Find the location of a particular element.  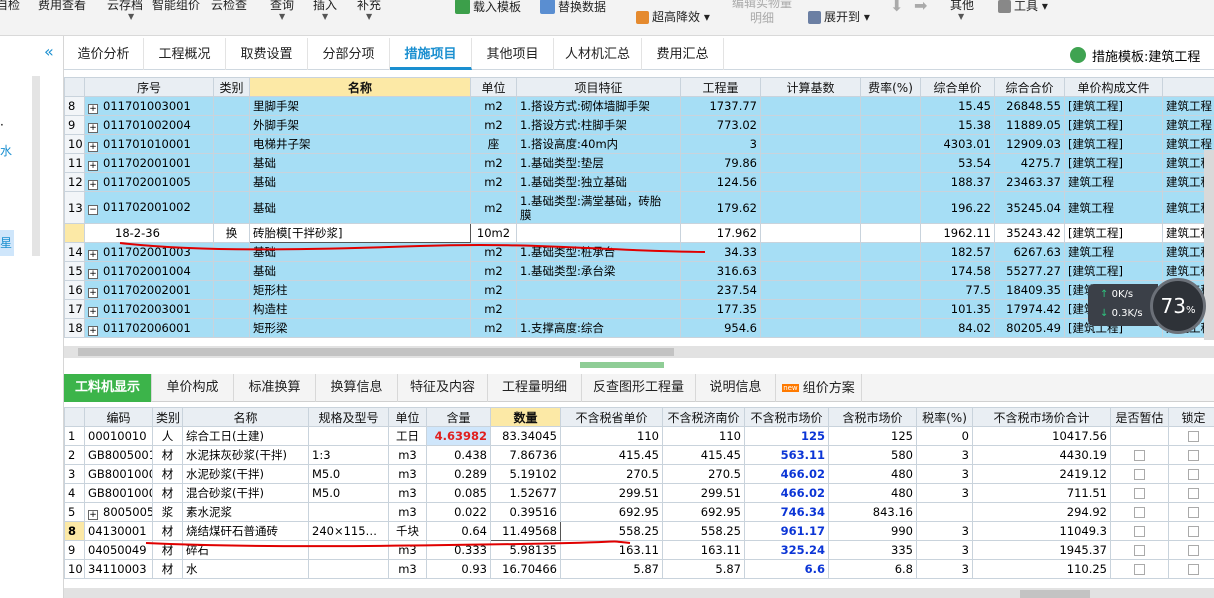

collapse-icon: « is located at coordinates (49, 51).